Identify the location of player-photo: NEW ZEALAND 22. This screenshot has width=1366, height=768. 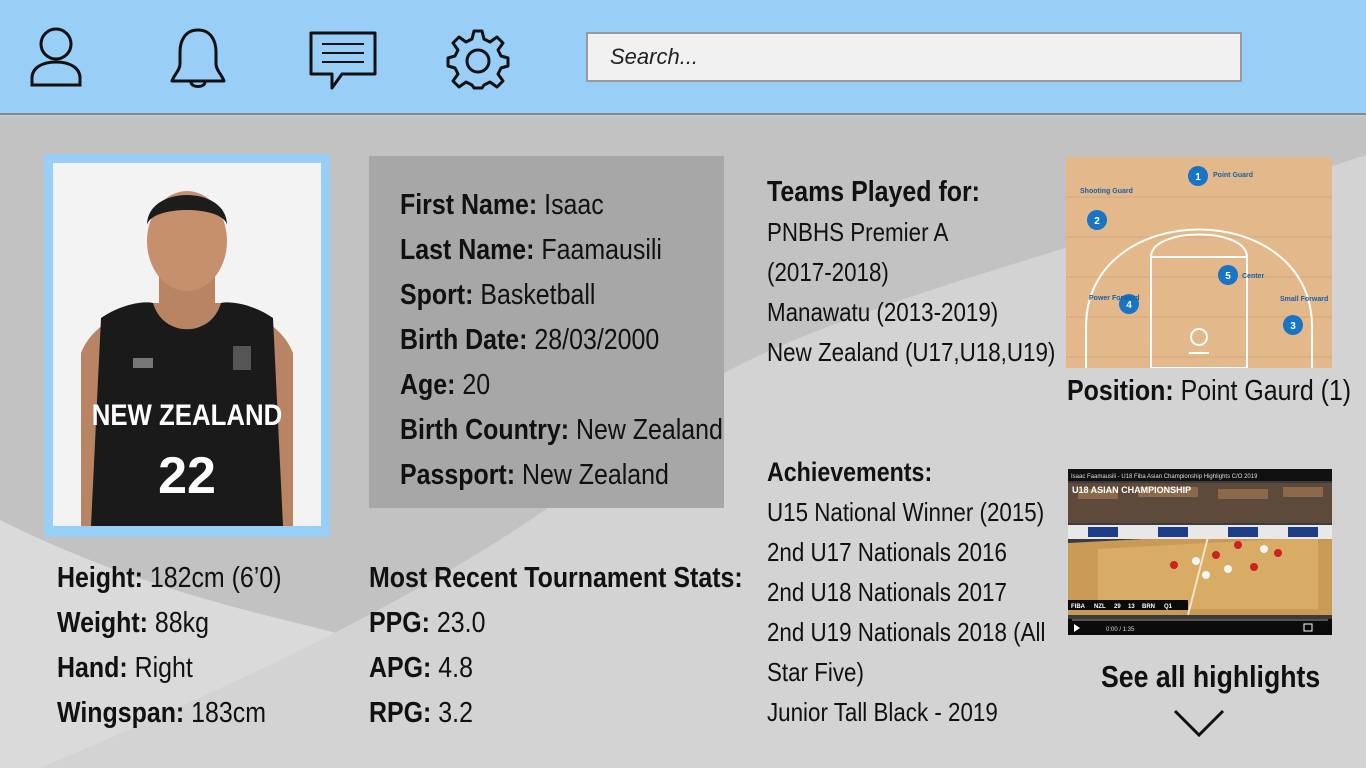
(187, 344).